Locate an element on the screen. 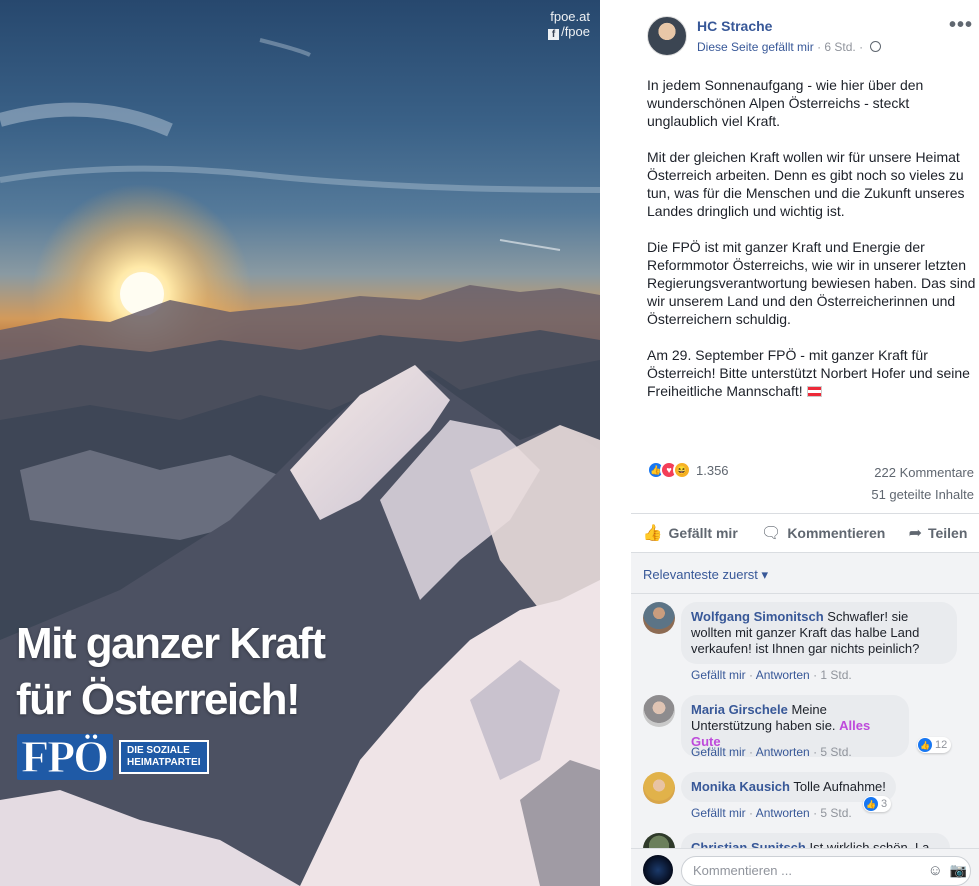  comment-like-count: 12 is located at coordinates (941, 745).